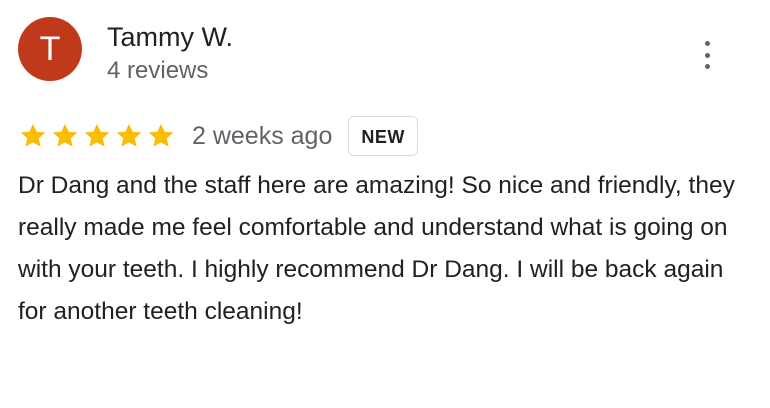 This screenshot has height=408, width=770. What do you see at coordinates (170, 37) in the screenshot?
I see `reviewer-name: Tammy W.` at bounding box center [170, 37].